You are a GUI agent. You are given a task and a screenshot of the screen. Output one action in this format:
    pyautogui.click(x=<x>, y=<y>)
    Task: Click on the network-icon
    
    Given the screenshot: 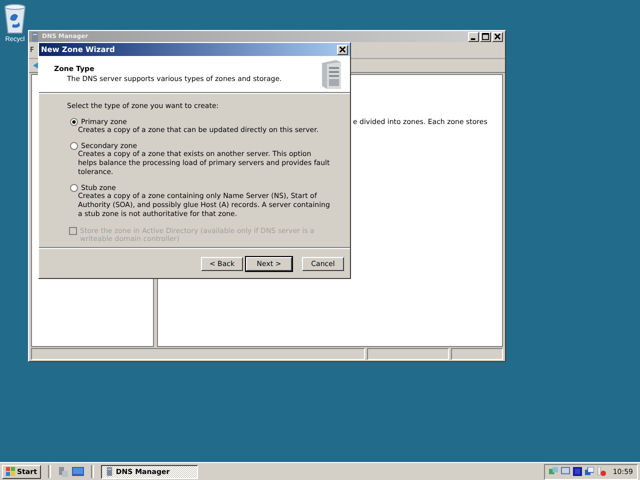 What is the action you would take?
    pyautogui.click(x=589, y=471)
    